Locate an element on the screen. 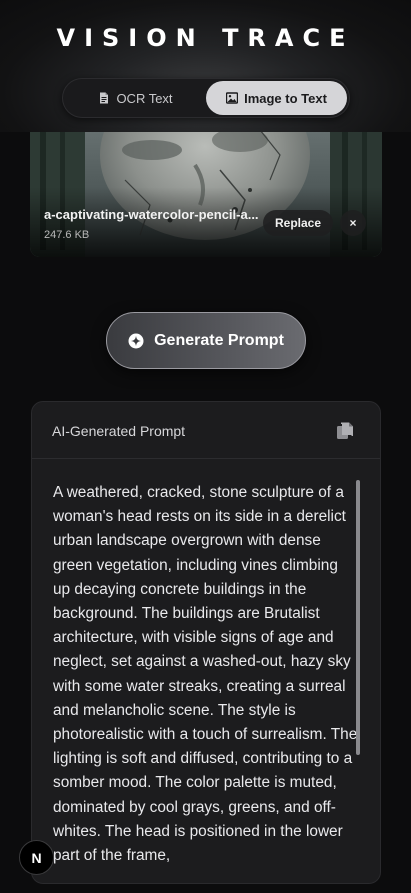 The width and height of the screenshot is (411, 893). prompt-title: AI-Generated Prompt is located at coordinates (119, 431).